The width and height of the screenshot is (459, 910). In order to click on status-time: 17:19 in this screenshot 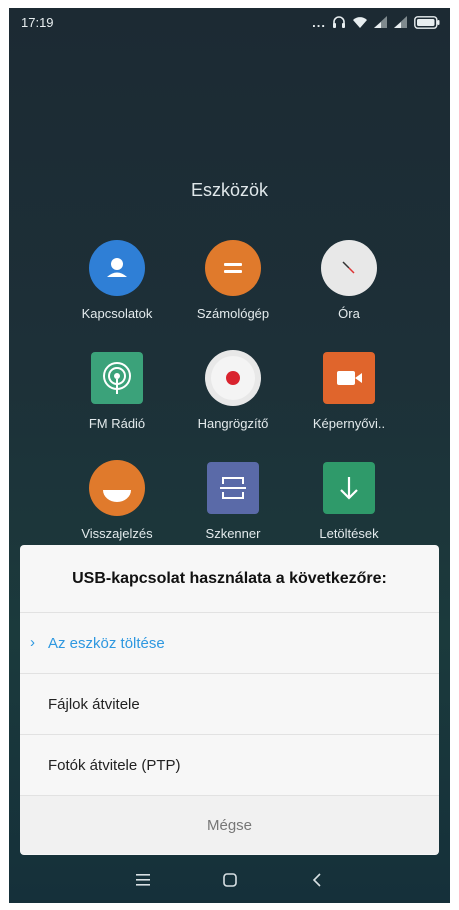, I will do `click(37, 22)`.